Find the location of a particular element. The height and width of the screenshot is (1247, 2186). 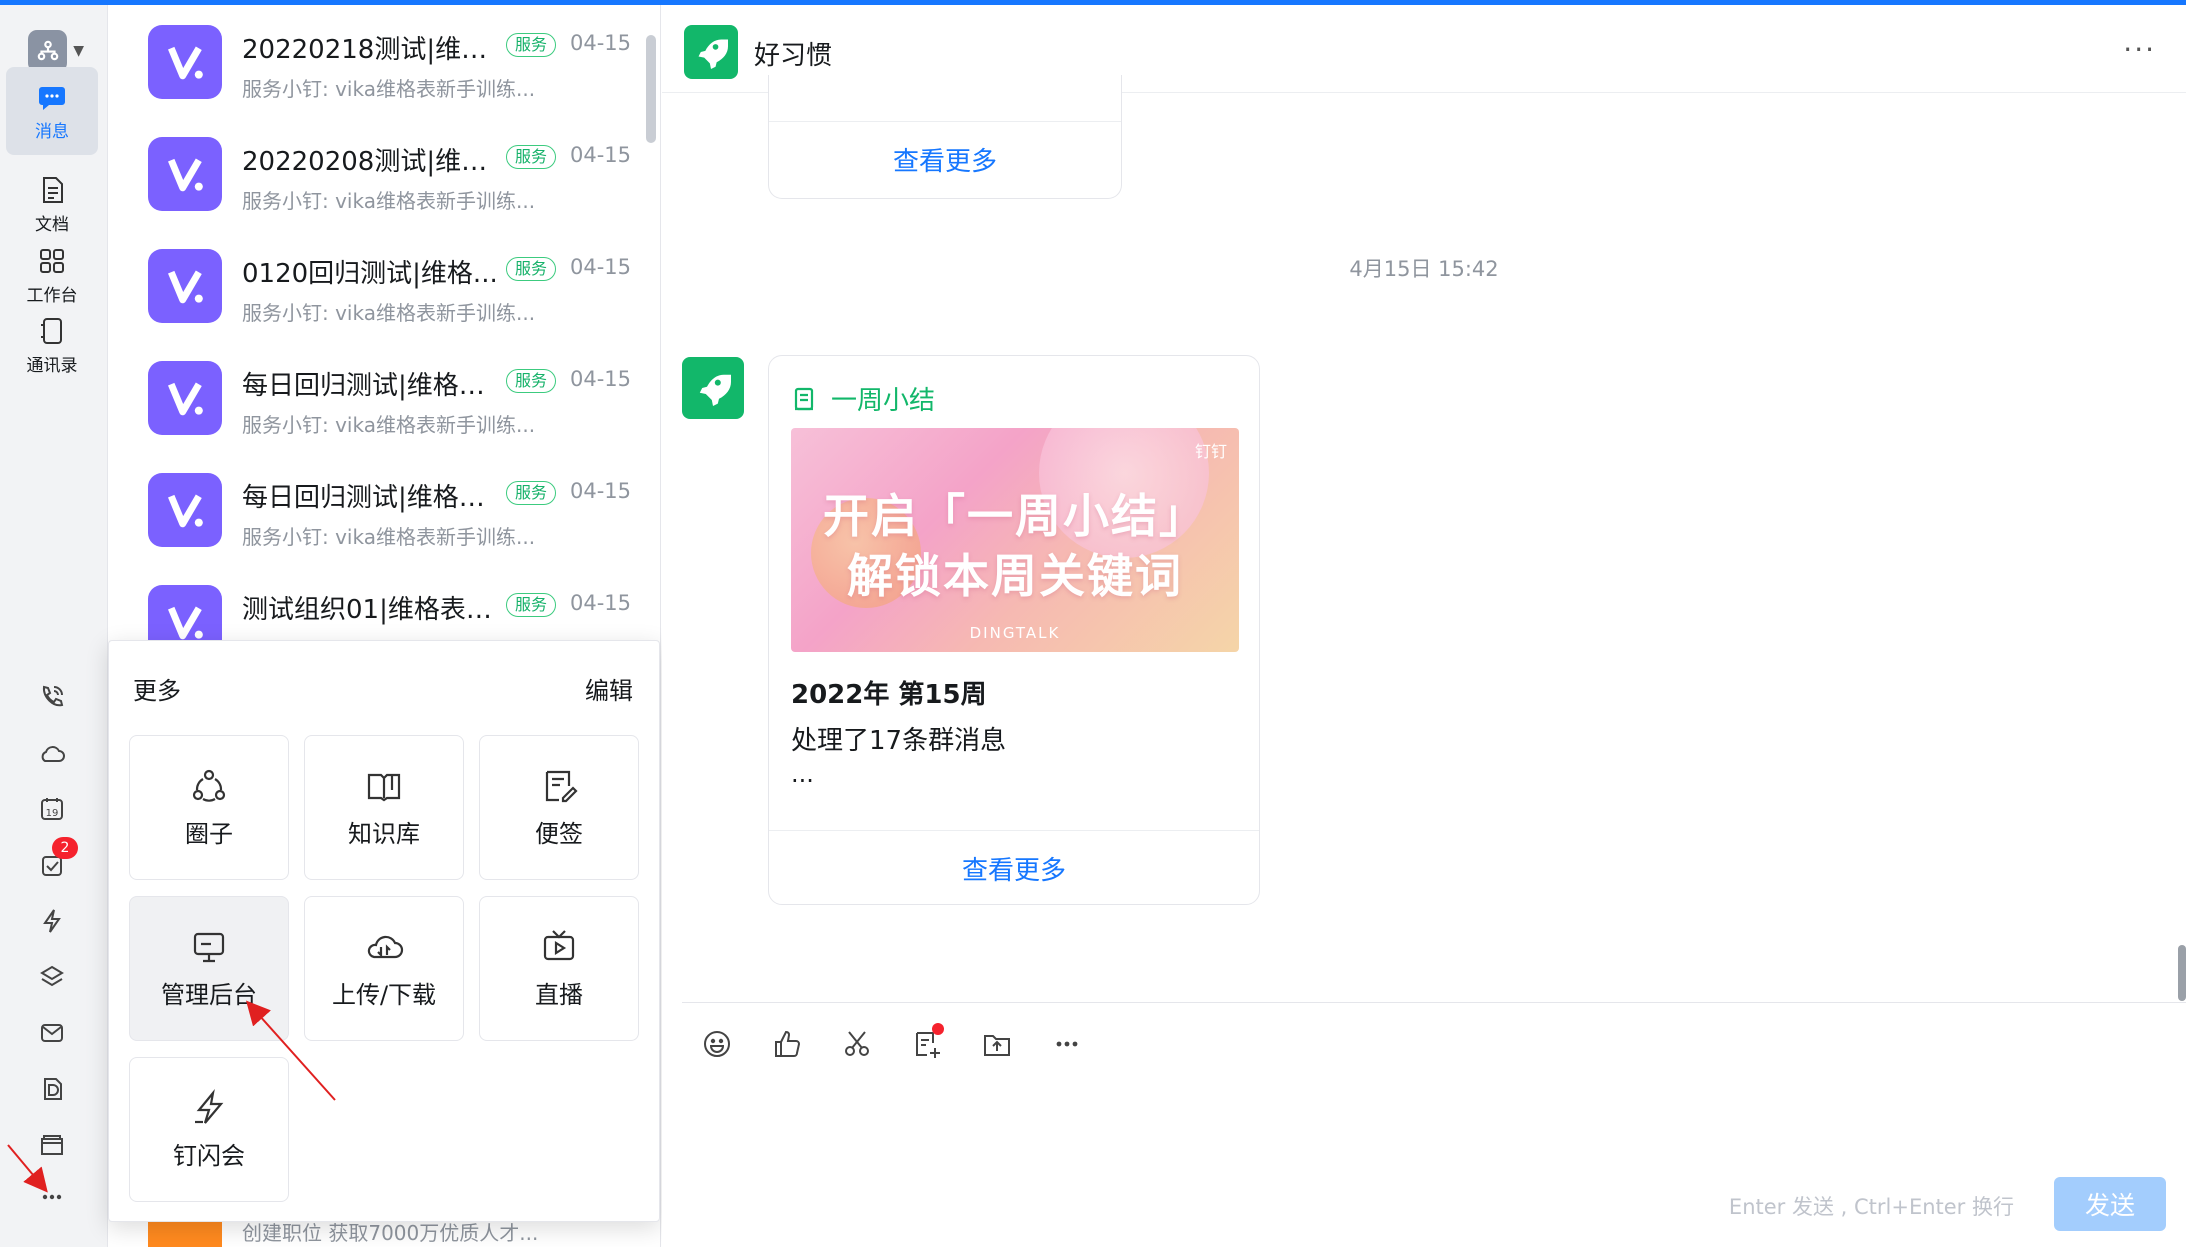

like-button is located at coordinates (787, 1044).